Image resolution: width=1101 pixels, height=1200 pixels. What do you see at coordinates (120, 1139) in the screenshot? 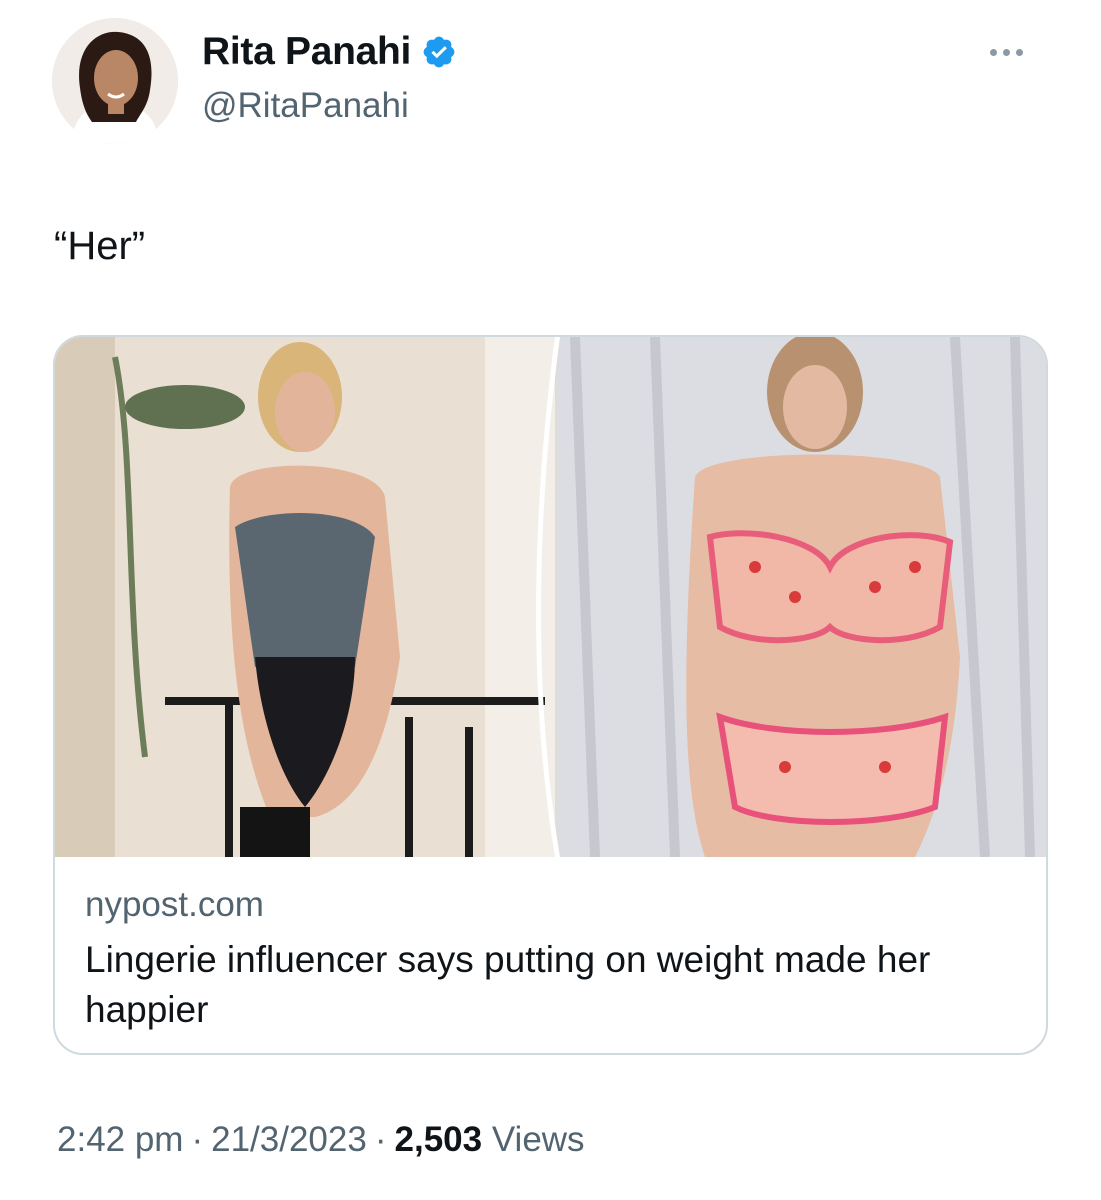
I see `tweet-time: 2:42 pm` at bounding box center [120, 1139].